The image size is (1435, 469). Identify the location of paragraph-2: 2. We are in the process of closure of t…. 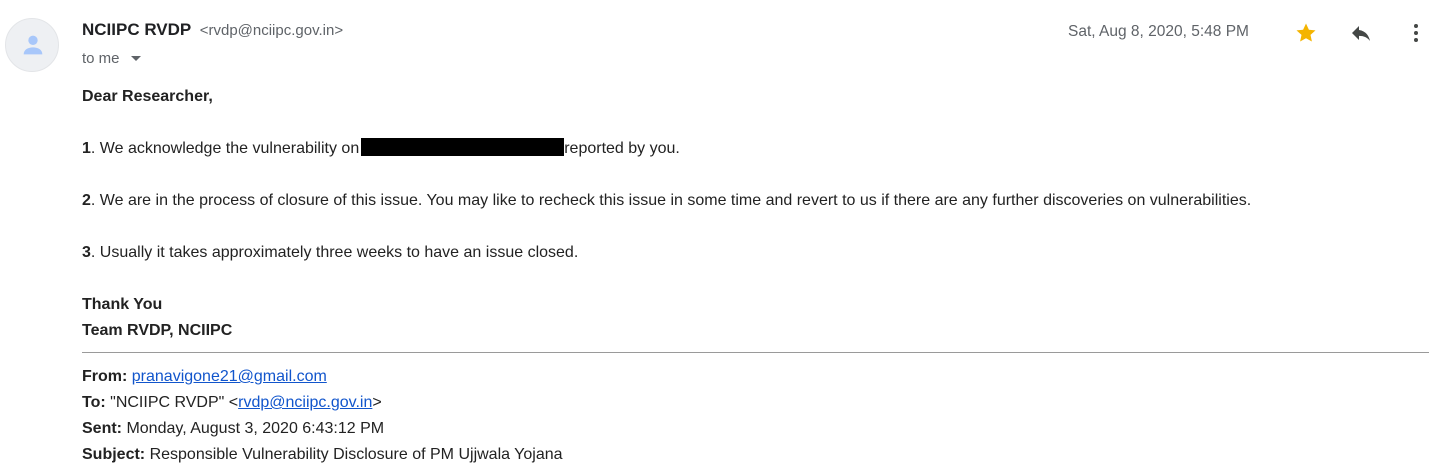
(666, 201).